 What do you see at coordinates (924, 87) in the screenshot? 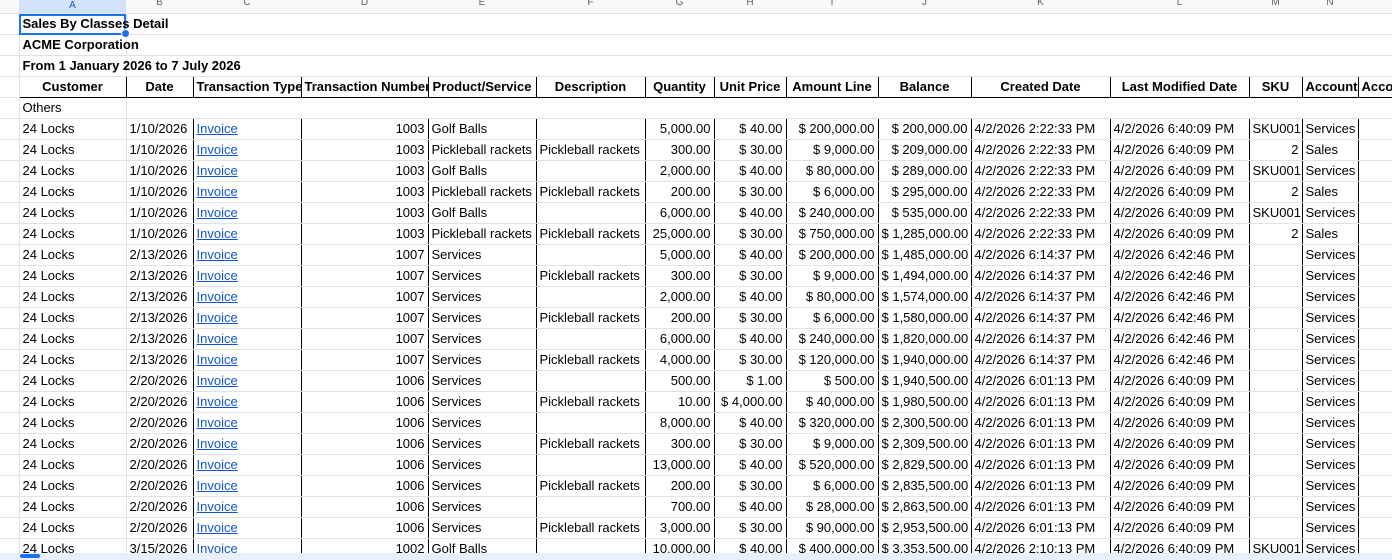
I see `header-balance: Balance` at bounding box center [924, 87].